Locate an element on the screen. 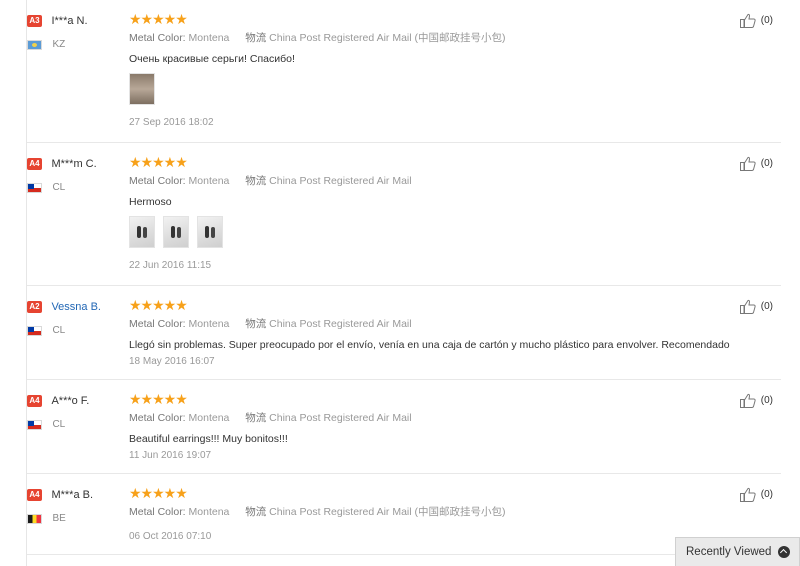 The height and width of the screenshot is (566, 800). review-date: 11 Jun 2016 19:07 is located at coordinates (170, 455).